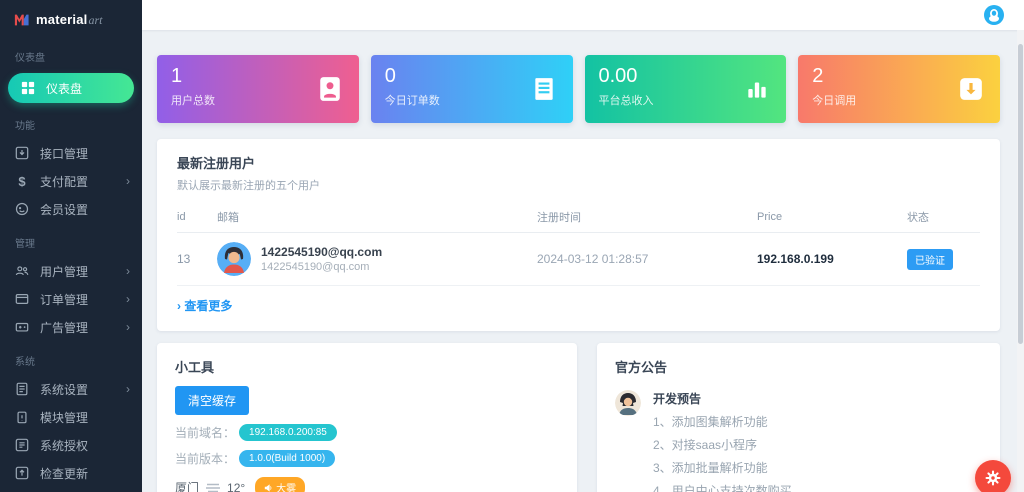 The width and height of the screenshot is (1024, 492). What do you see at coordinates (64, 389) in the screenshot?
I see `sidebar-item-label: 系统设置` at bounding box center [64, 389].